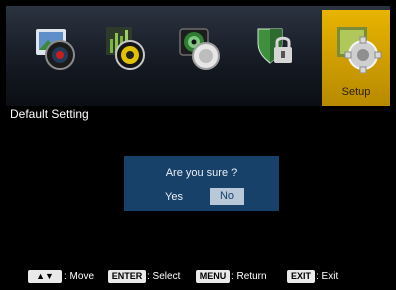  I want to click on page-title: Default Setting, so click(49, 114).